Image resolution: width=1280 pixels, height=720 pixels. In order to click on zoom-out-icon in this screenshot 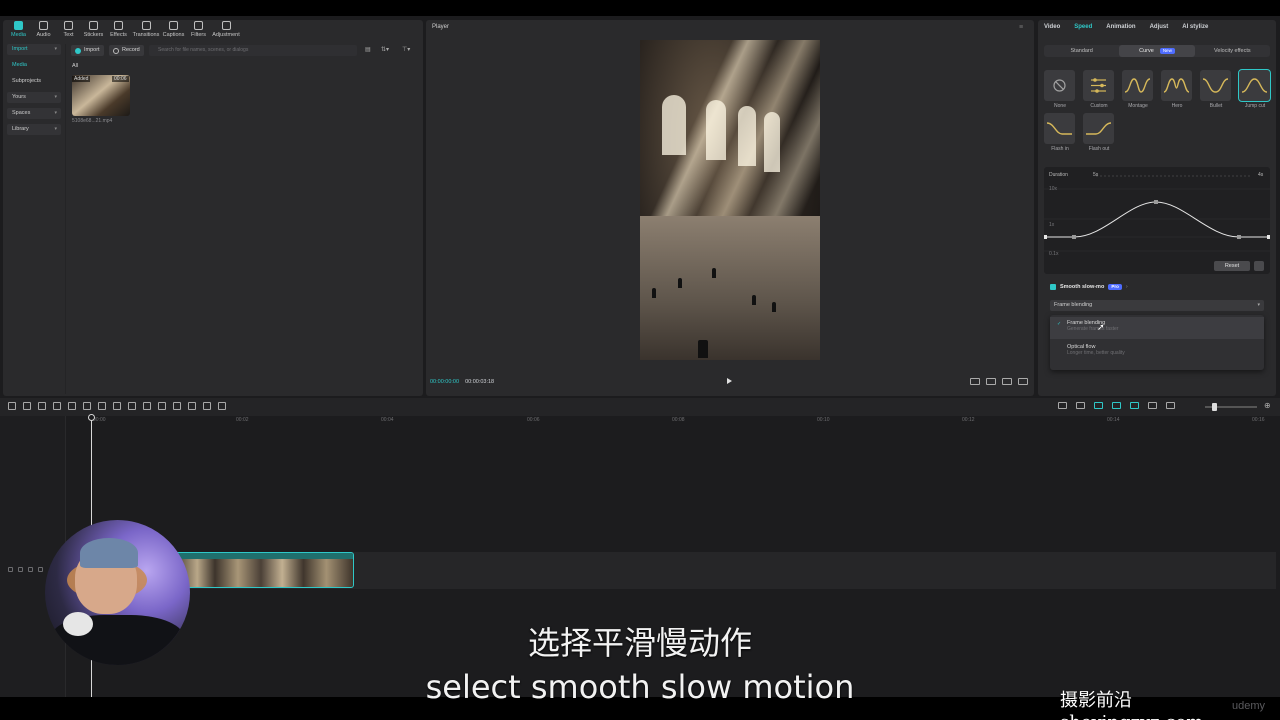, I will do `click(1170, 405)`.